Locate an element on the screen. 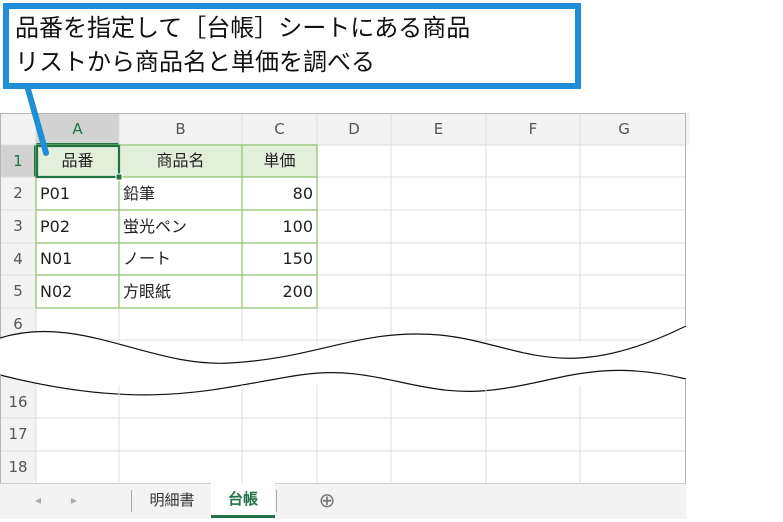 The image size is (783, 522). cell-b3: 蛍光ペン is located at coordinates (180, 226).